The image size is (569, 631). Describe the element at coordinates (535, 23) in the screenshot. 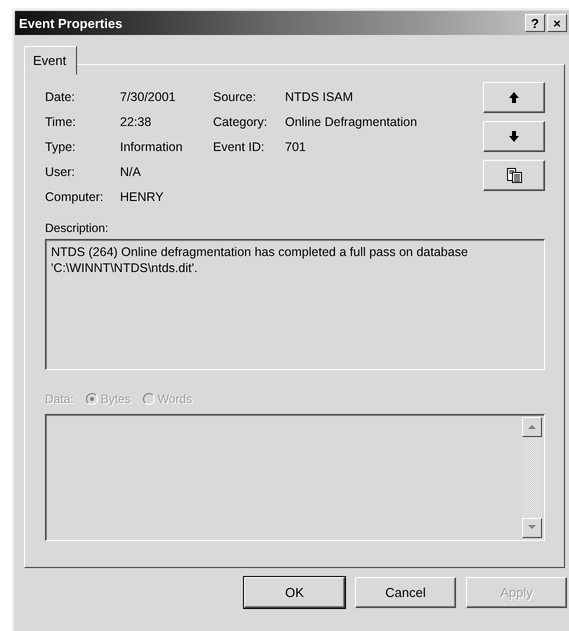

I see `help-button: ?` at that location.